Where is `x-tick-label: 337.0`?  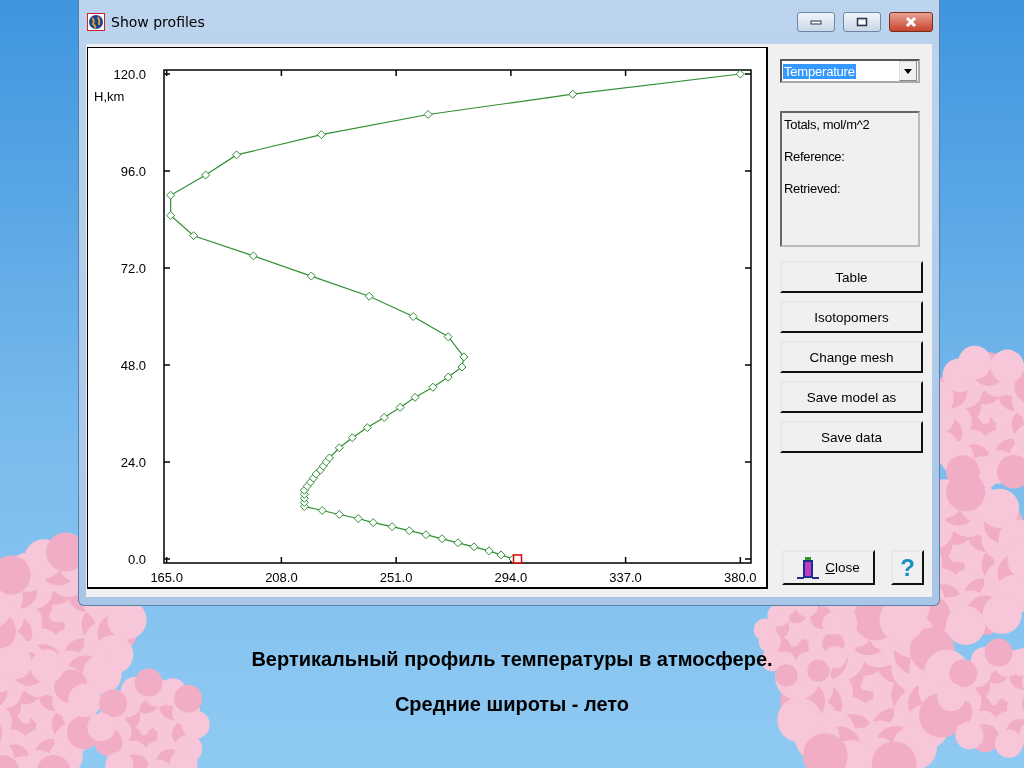 x-tick-label: 337.0 is located at coordinates (625, 577).